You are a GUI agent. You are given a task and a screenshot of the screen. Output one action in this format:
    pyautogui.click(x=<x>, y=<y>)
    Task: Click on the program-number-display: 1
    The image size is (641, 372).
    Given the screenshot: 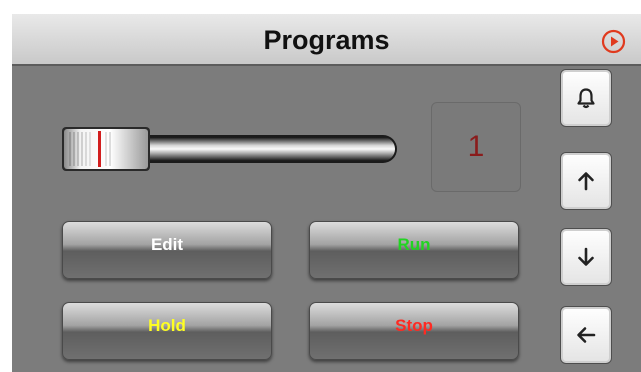 What is the action you would take?
    pyautogui.click(x=476, y=147)
    